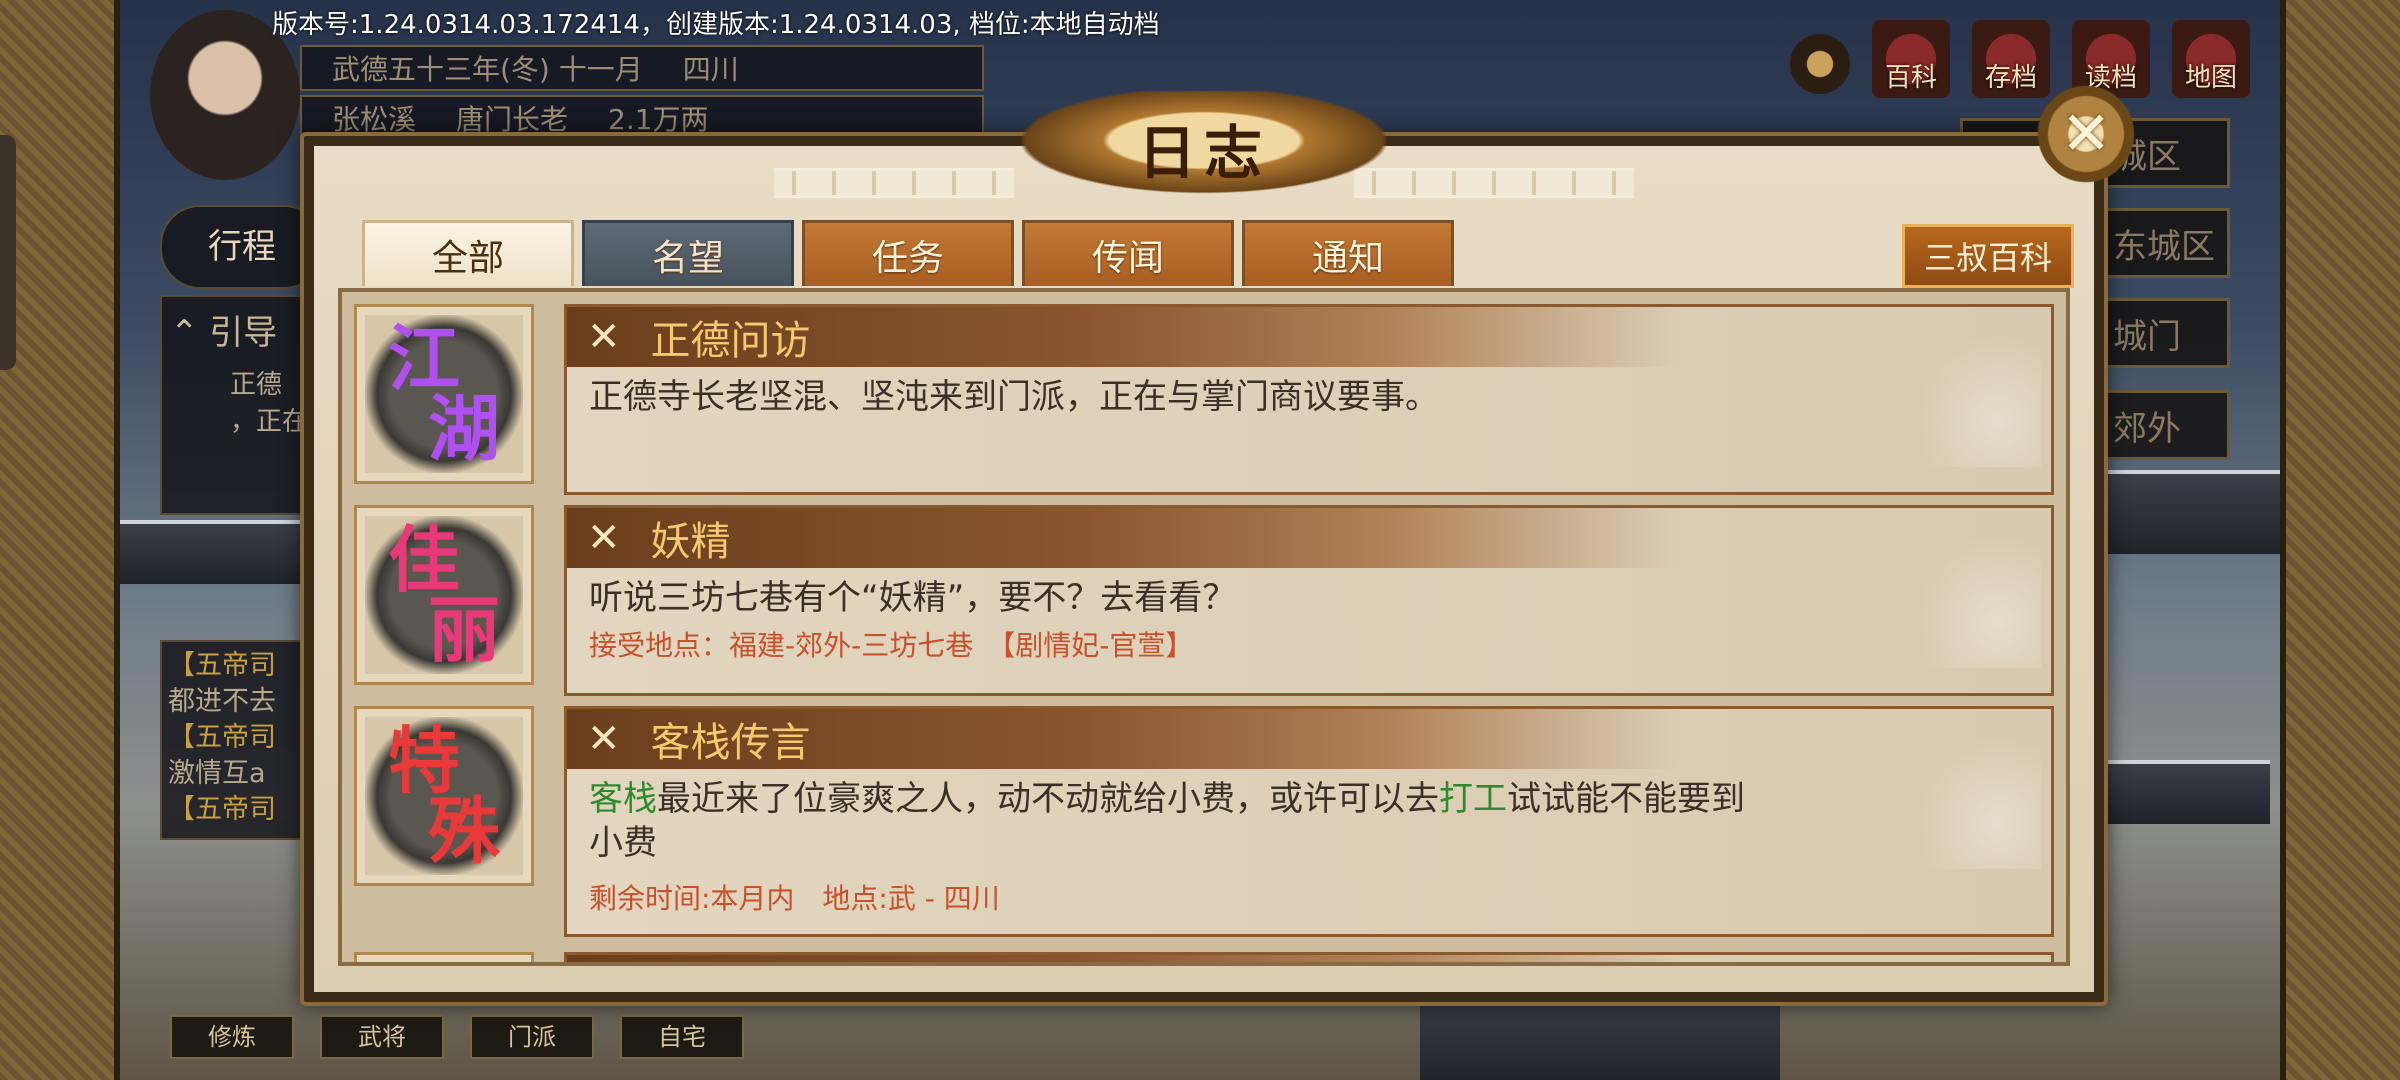 This screenshot has height=1080, width=2400. I want to click on log-entry, so click(1204, 957).